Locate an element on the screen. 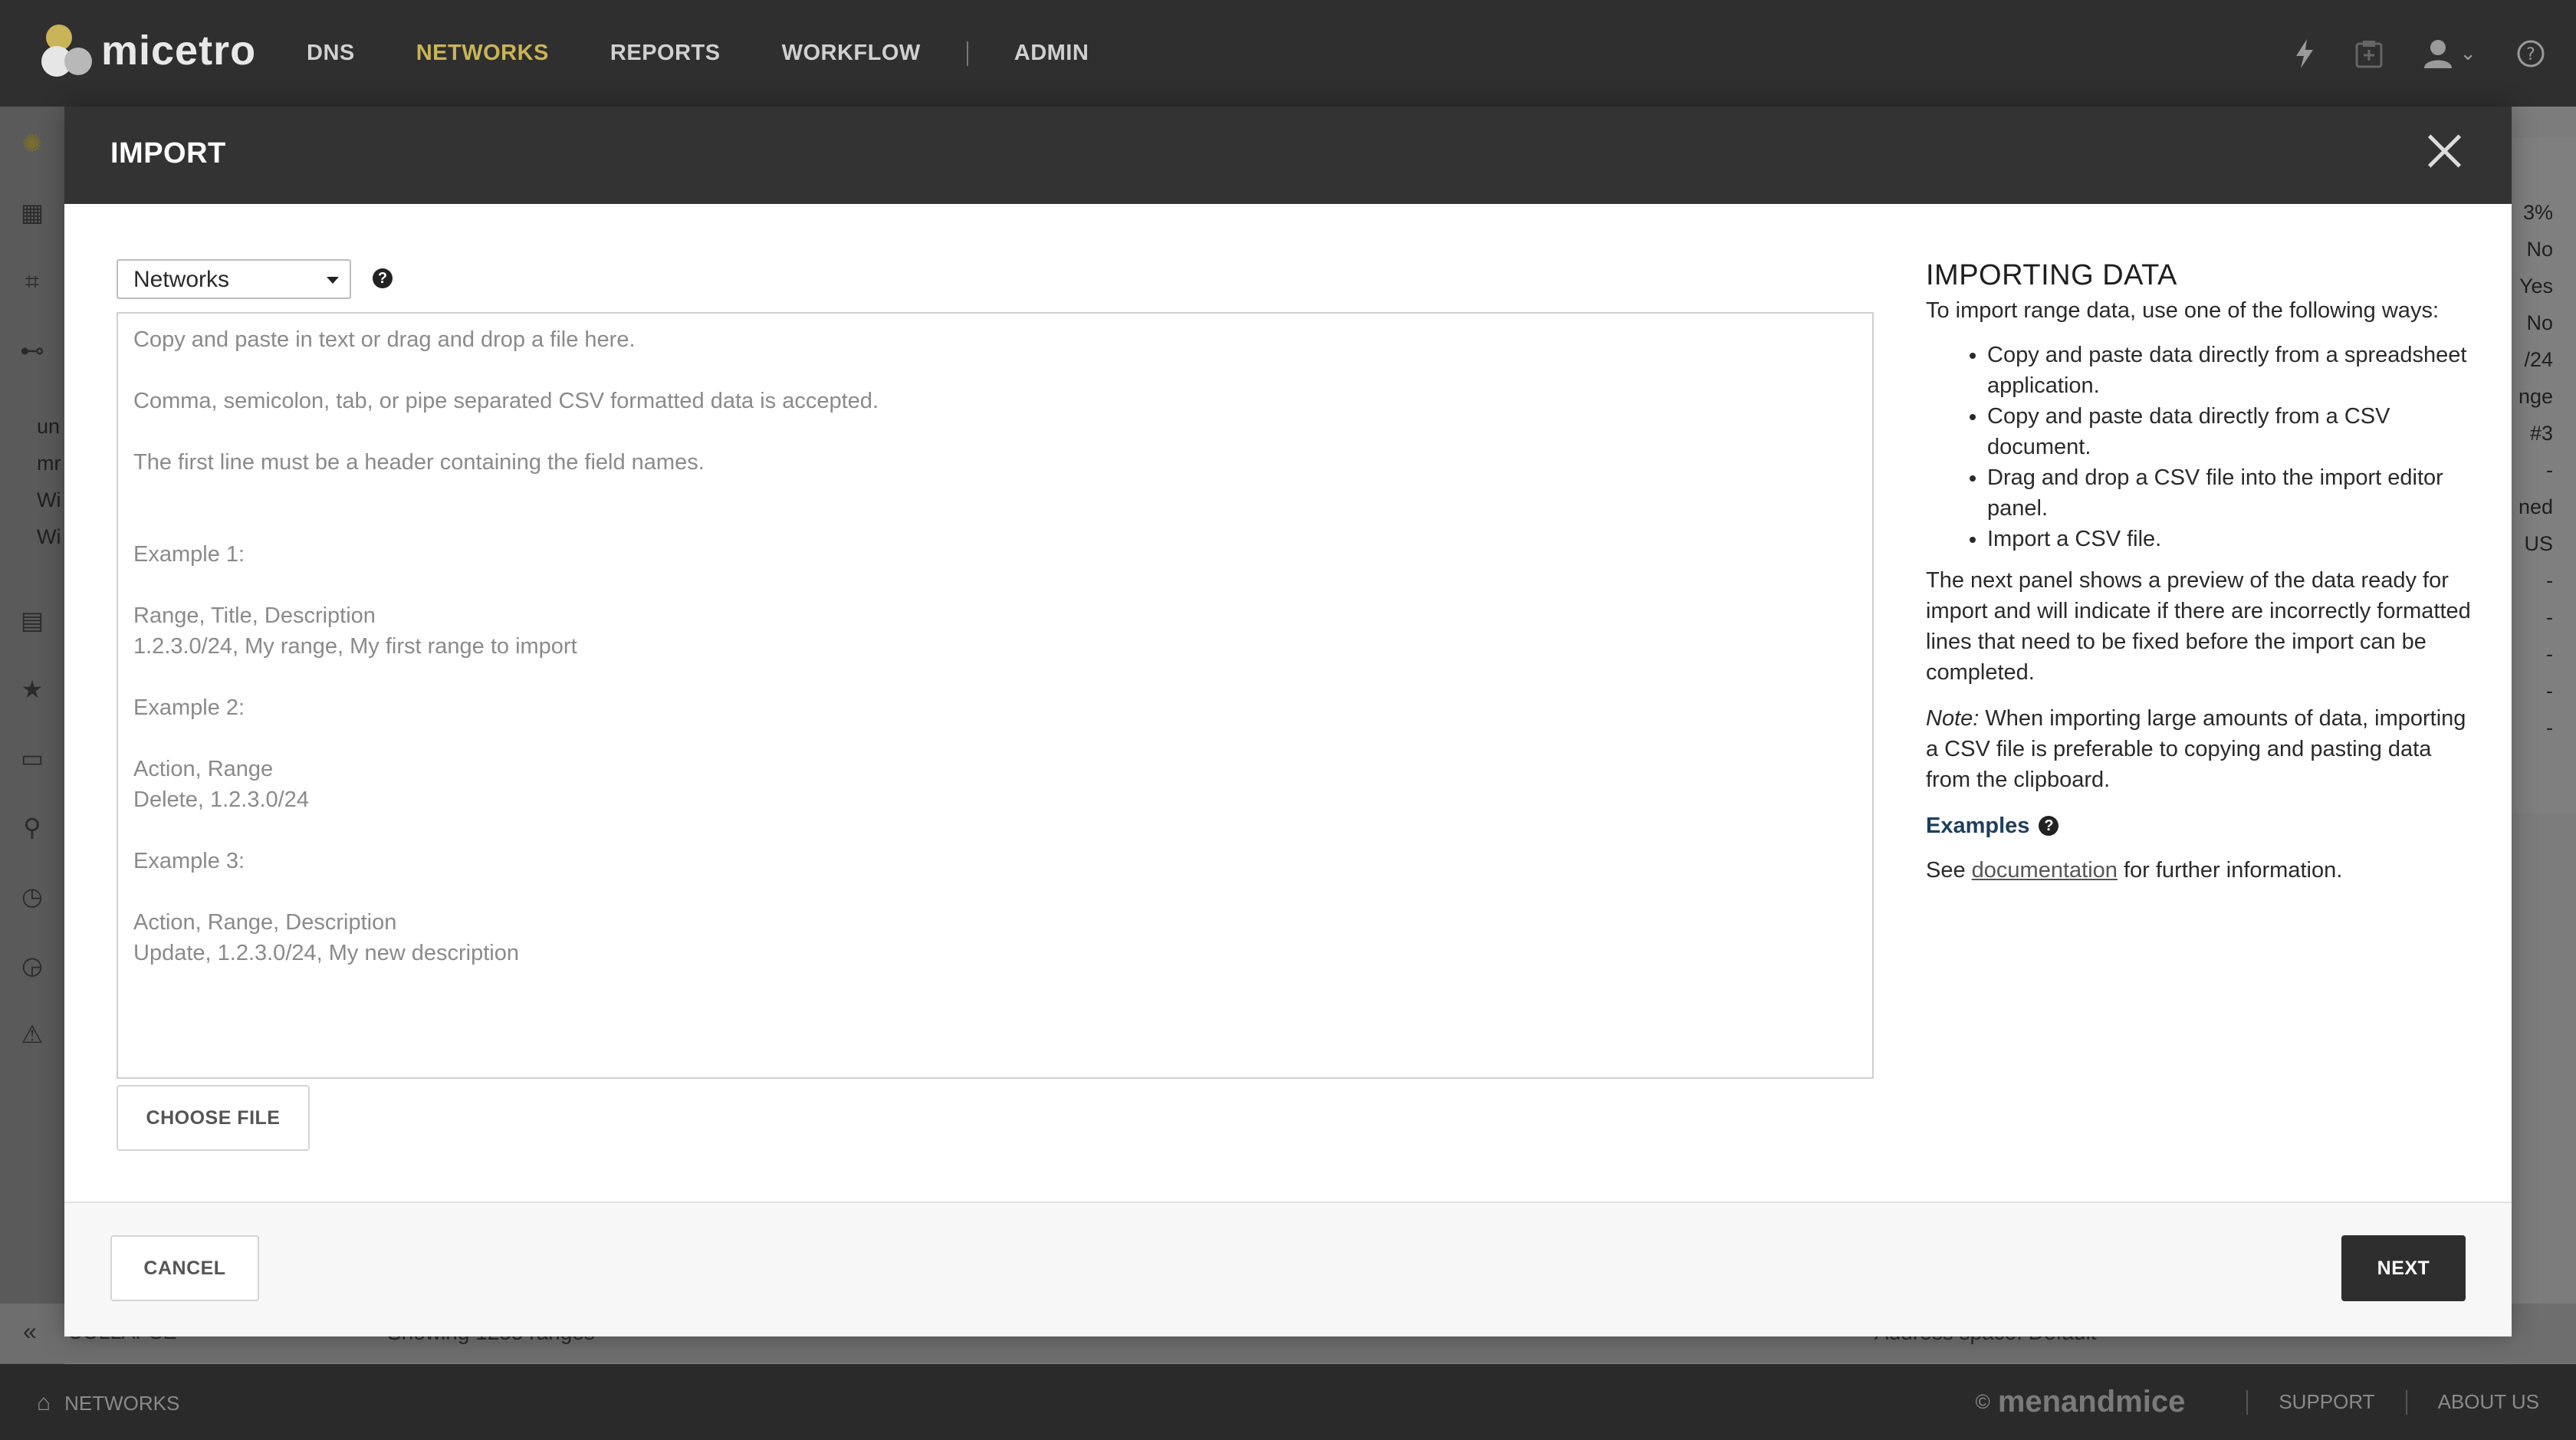  grid-icon: ▦ is located at coordinates (32, 212).